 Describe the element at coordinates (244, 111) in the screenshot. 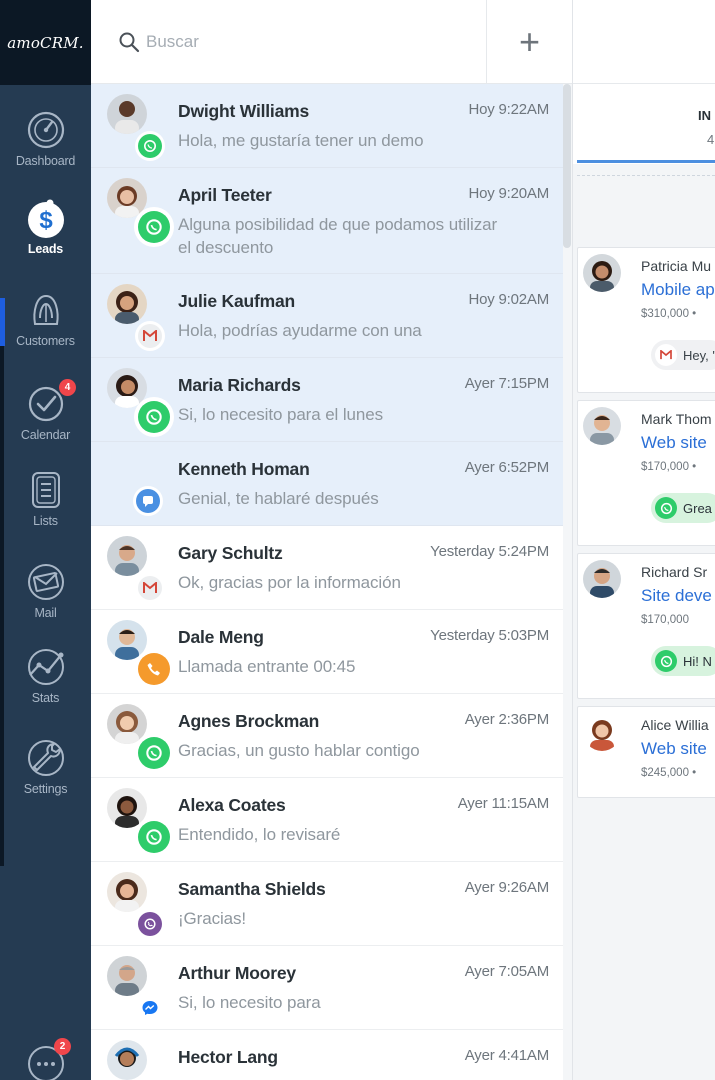

I see `contact-name: Dwight Williams` at that location.